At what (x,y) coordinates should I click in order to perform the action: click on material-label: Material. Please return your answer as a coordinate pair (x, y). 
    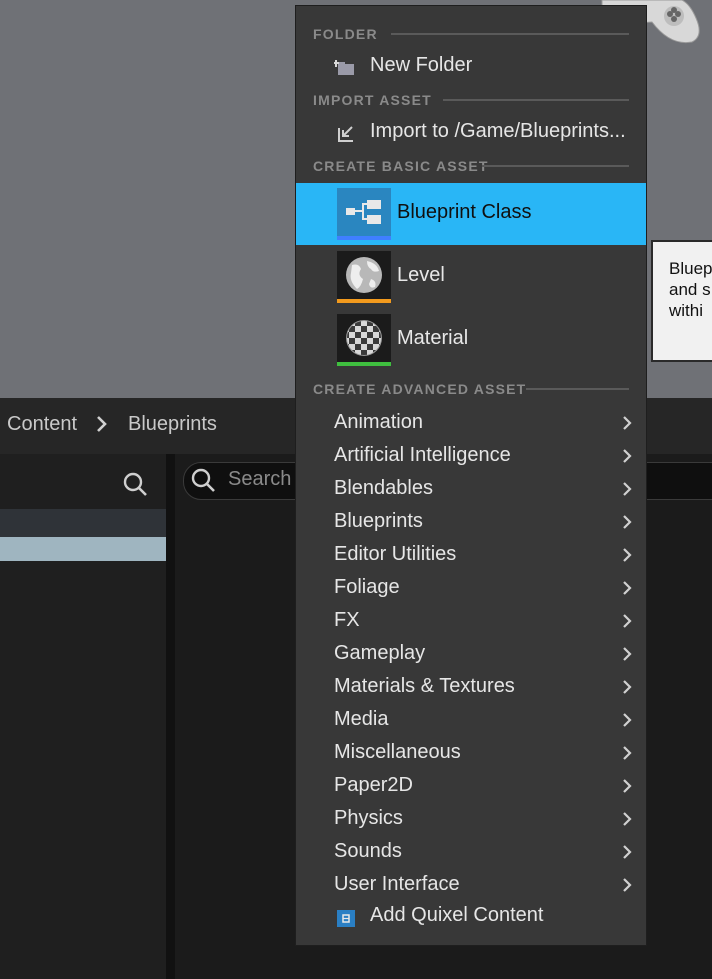
    Looking at the image, I should click on (433, 338).